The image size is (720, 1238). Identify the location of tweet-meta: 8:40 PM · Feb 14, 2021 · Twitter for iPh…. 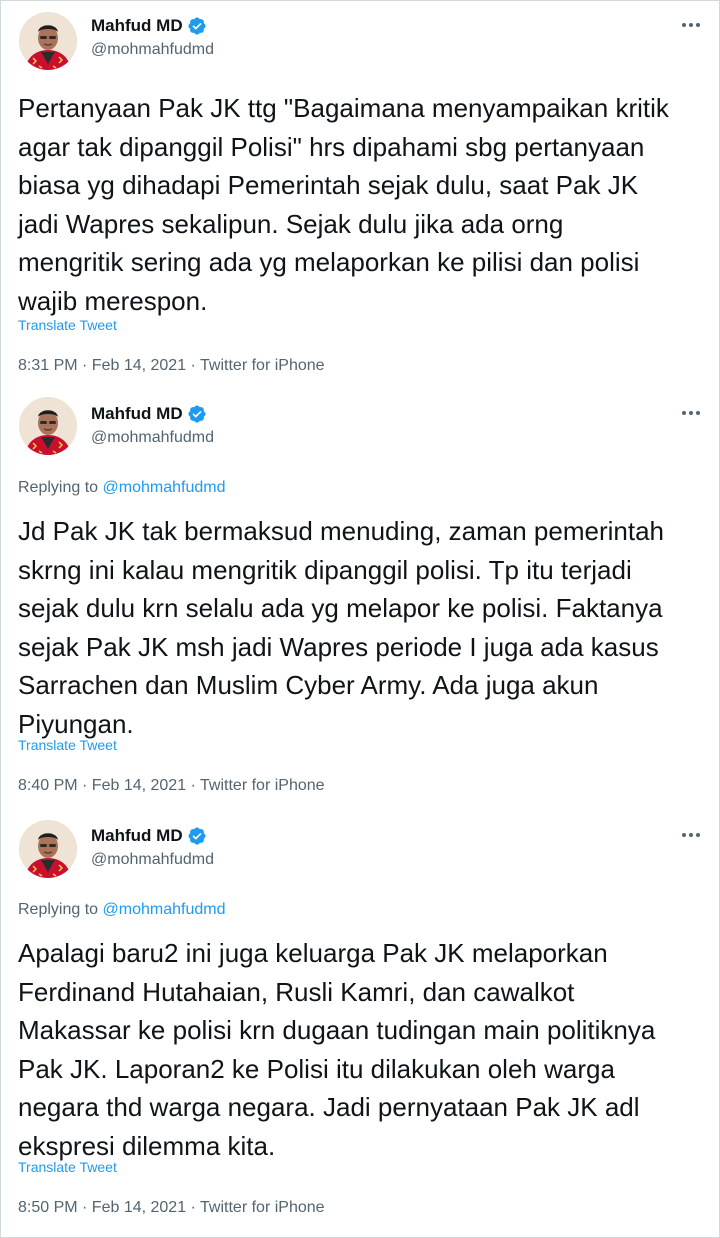
(171, 786).